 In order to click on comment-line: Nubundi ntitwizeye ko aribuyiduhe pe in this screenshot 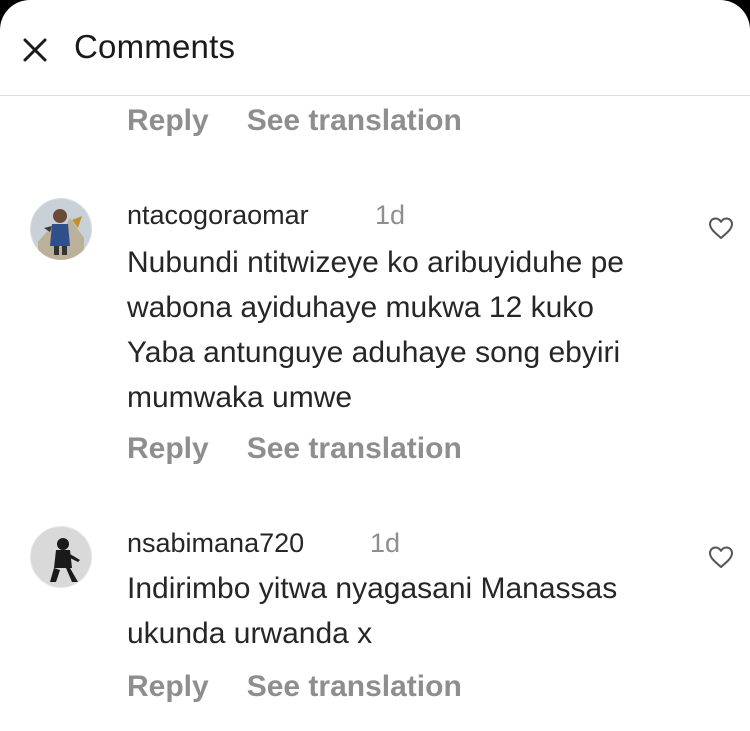, I will do `click(375, 262)`.